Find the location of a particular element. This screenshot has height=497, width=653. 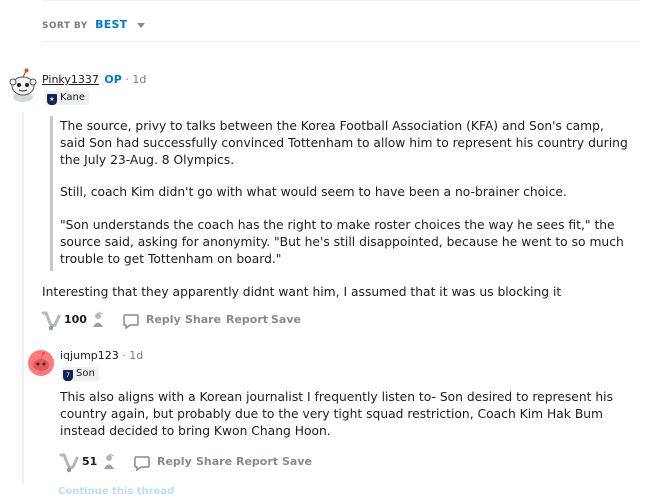

user-flair: ★ Kane is located at coordinates (67, 98).